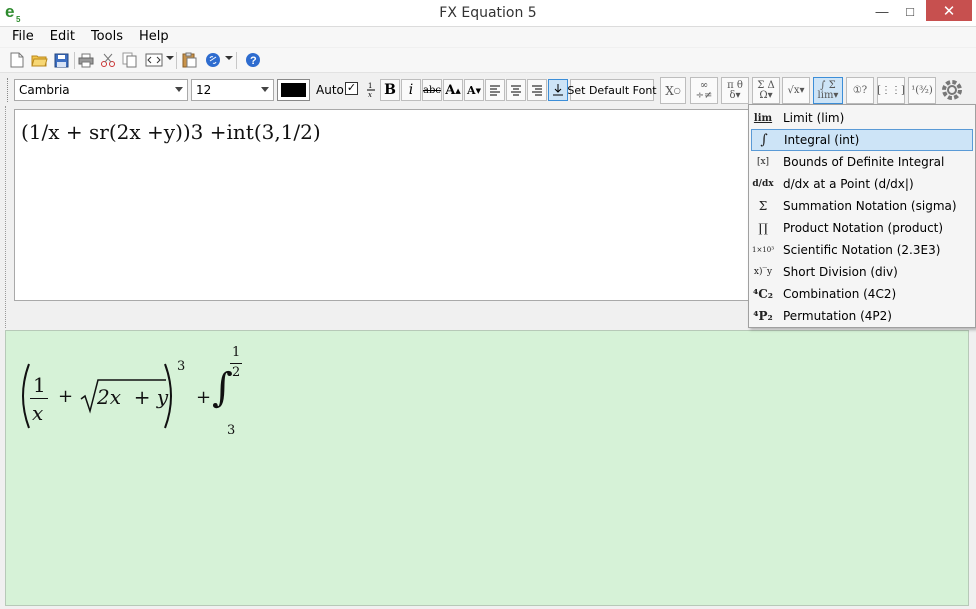 The height and width of the screenshot is (609, 976). I want to click on save-icon, so click(61, 60).